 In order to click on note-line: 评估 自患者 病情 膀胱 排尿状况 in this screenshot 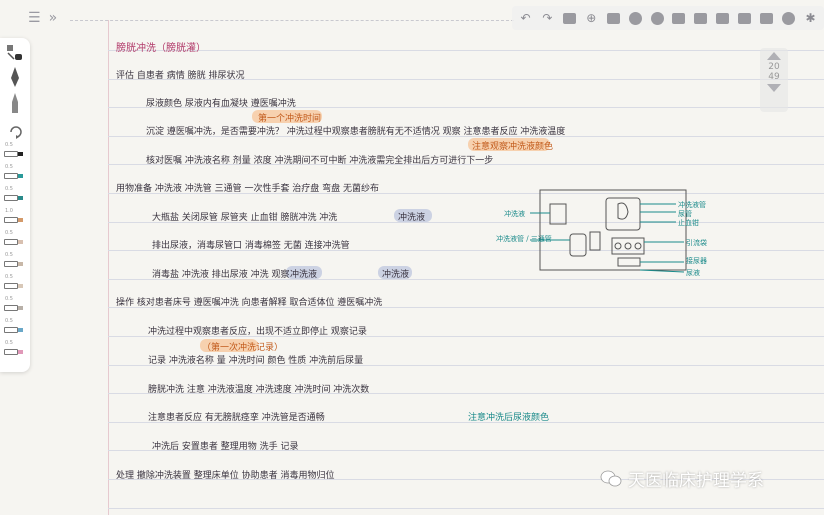, I will do `click(180, 76)`.